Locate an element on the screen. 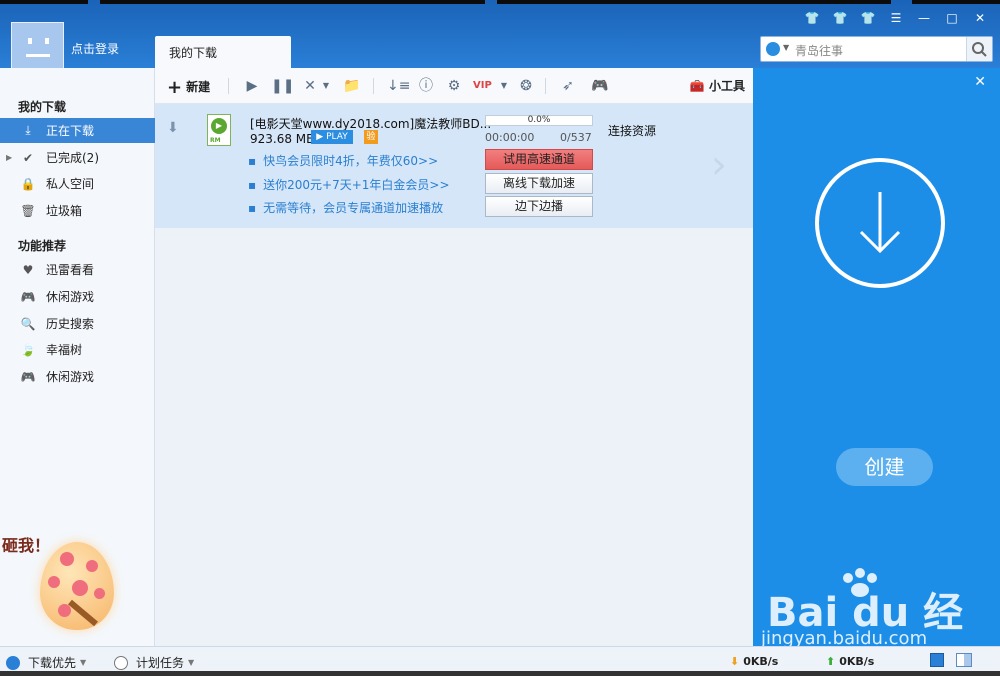 This screenshot has height=676, width=1000. promo-link: 无需等待，会员专属通道加速播放 is located at coordinates (345, 207).